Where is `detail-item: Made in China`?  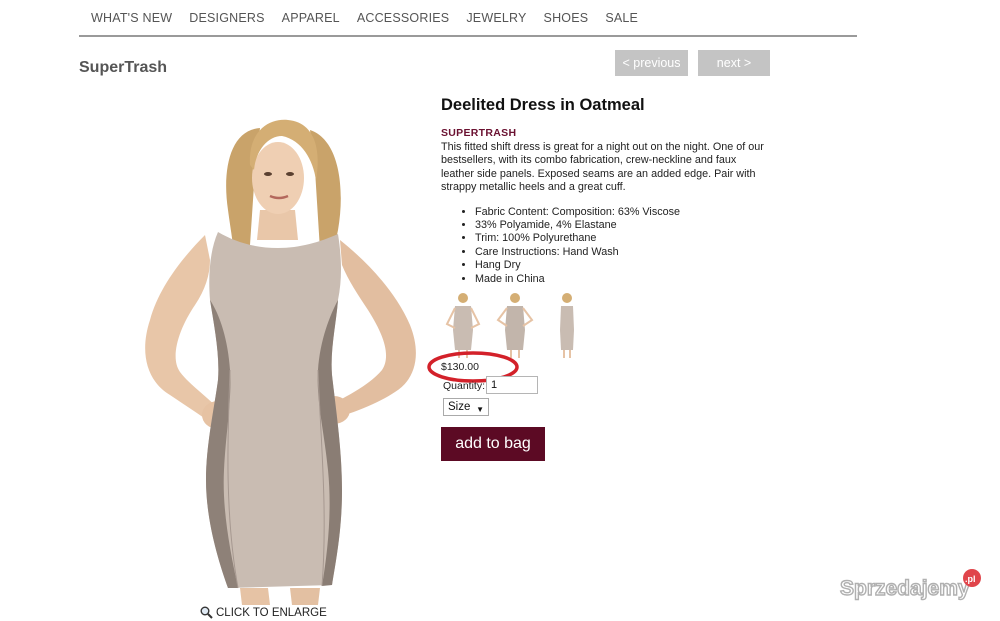 detail-item: Made in China is located at coordinates (623, 279).